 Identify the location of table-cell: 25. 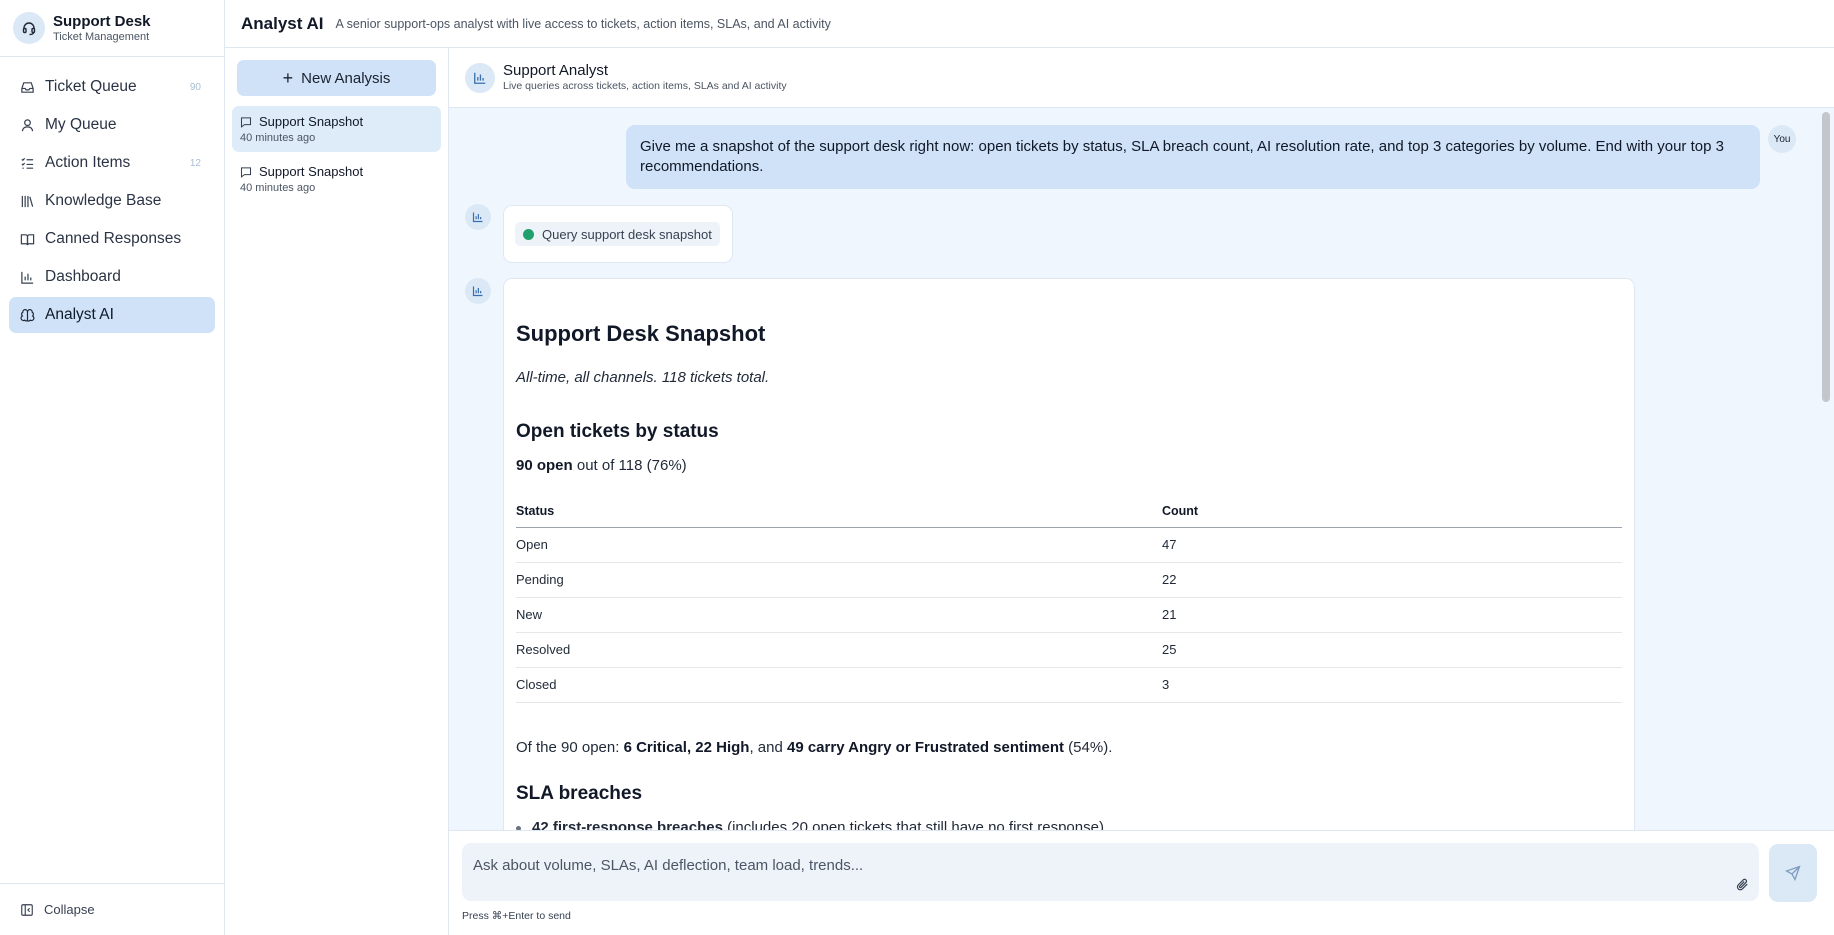
(1392, 650).